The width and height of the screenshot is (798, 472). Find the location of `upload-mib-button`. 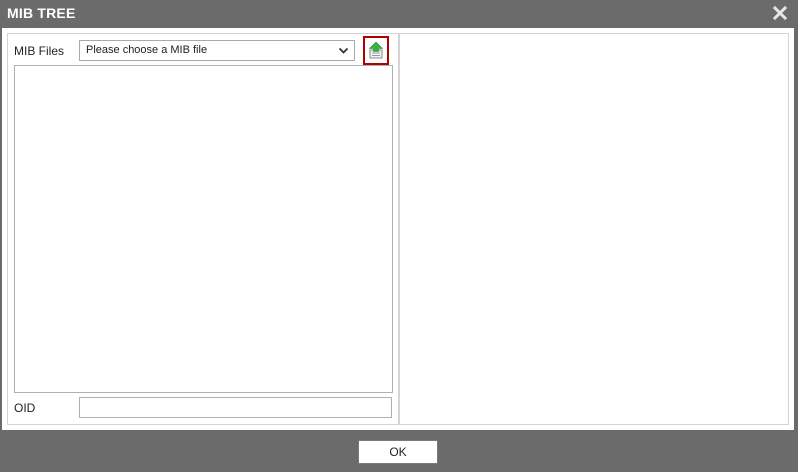

upload-mib-button is located at coordinates (376, 50).